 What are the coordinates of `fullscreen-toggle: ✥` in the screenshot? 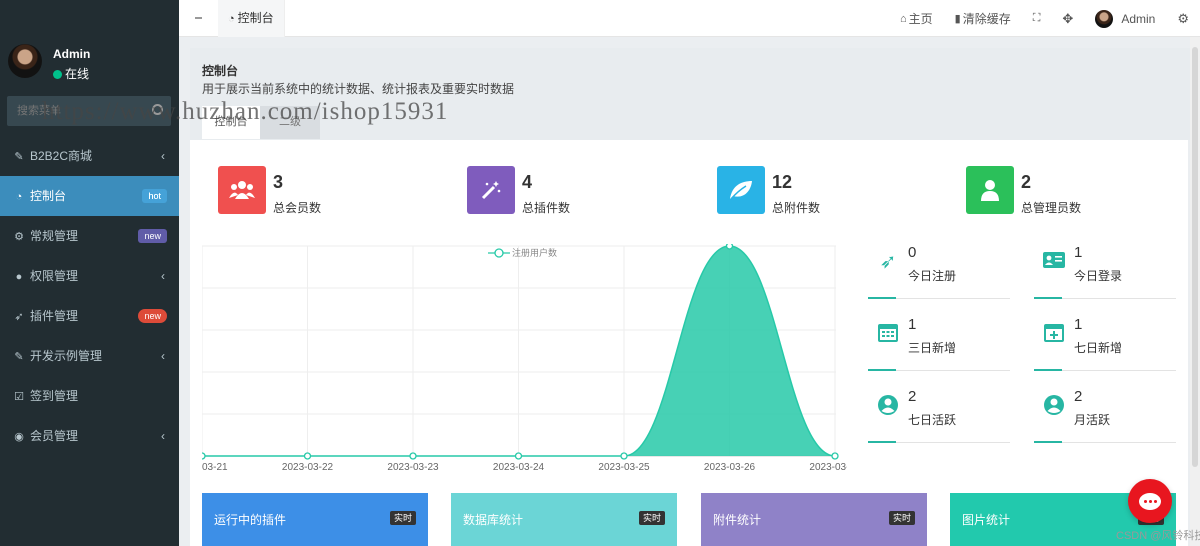 It's located at (1067, 18).